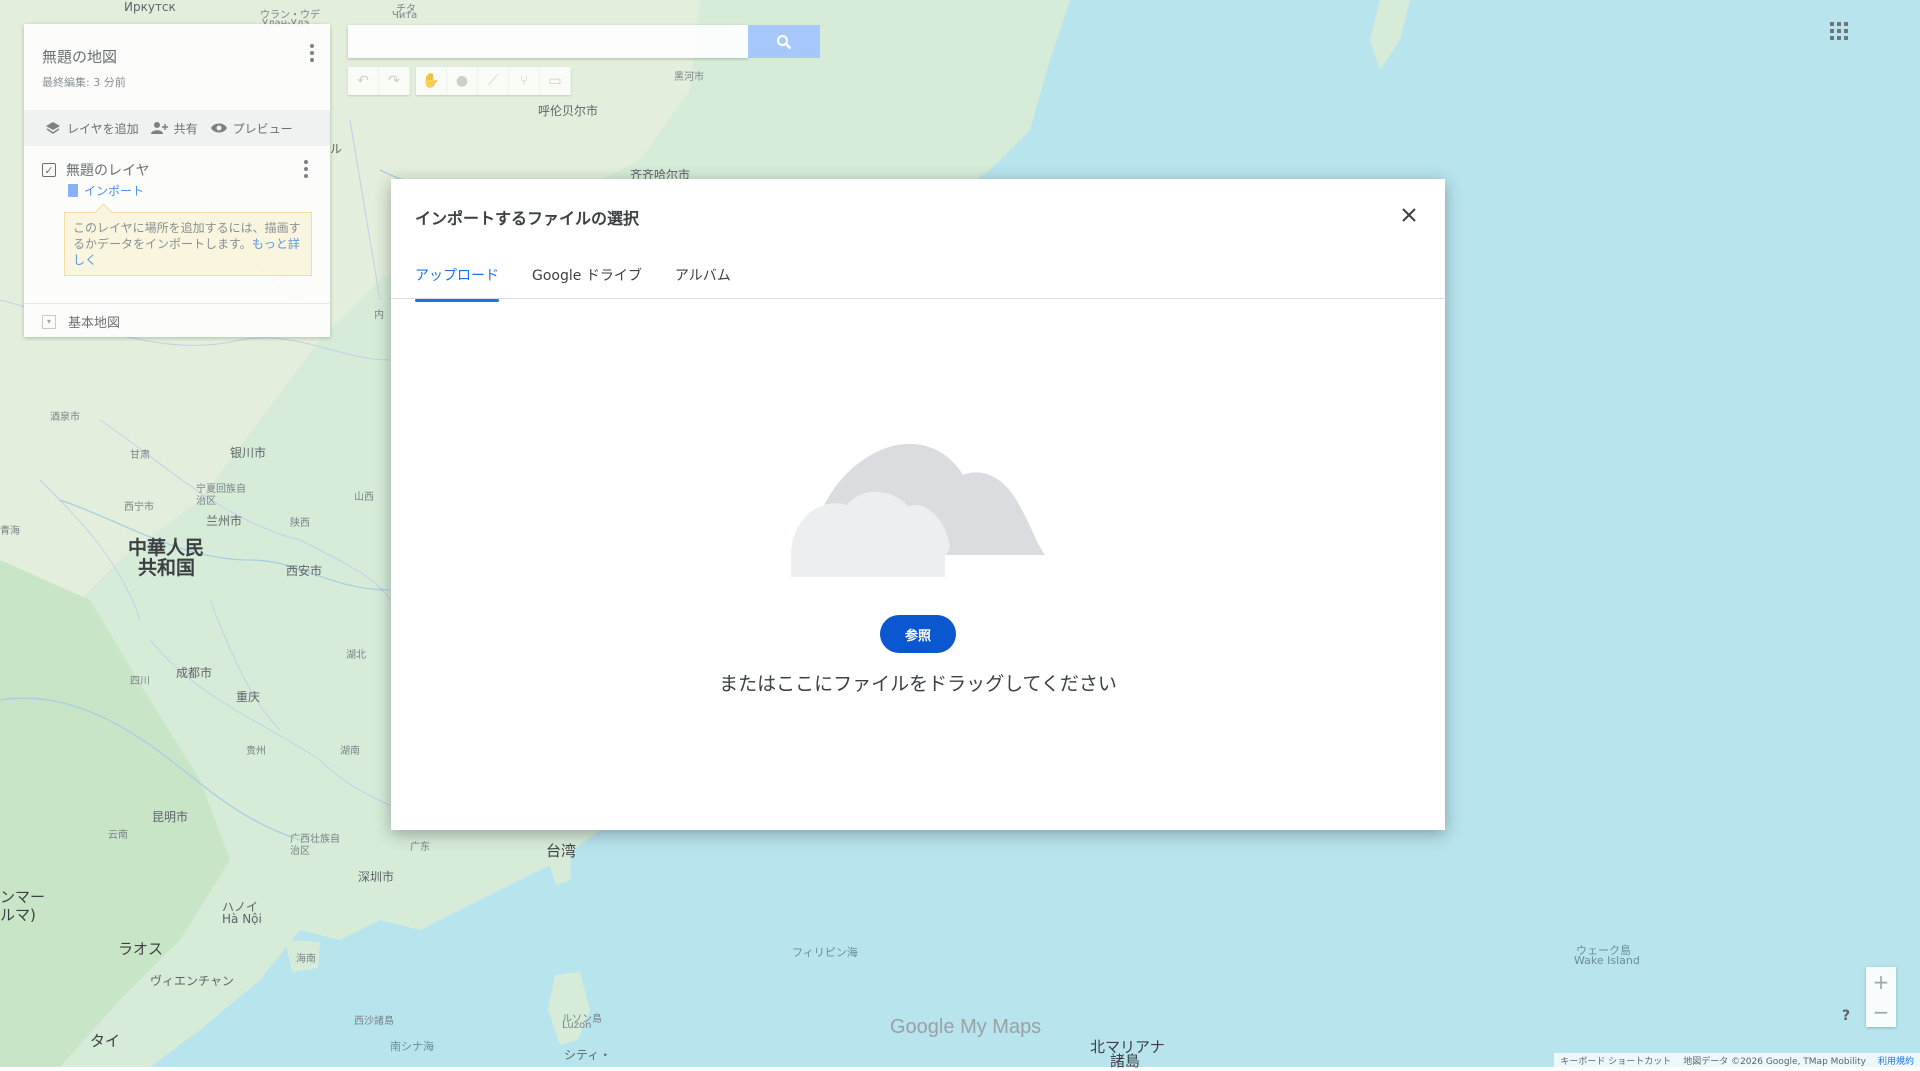 This screenshot has height=1071, width=1920. What do you see at coordinates (405, 15) in the screenshot?
I see `map-label: Чита` at bounding box center [405, 15].